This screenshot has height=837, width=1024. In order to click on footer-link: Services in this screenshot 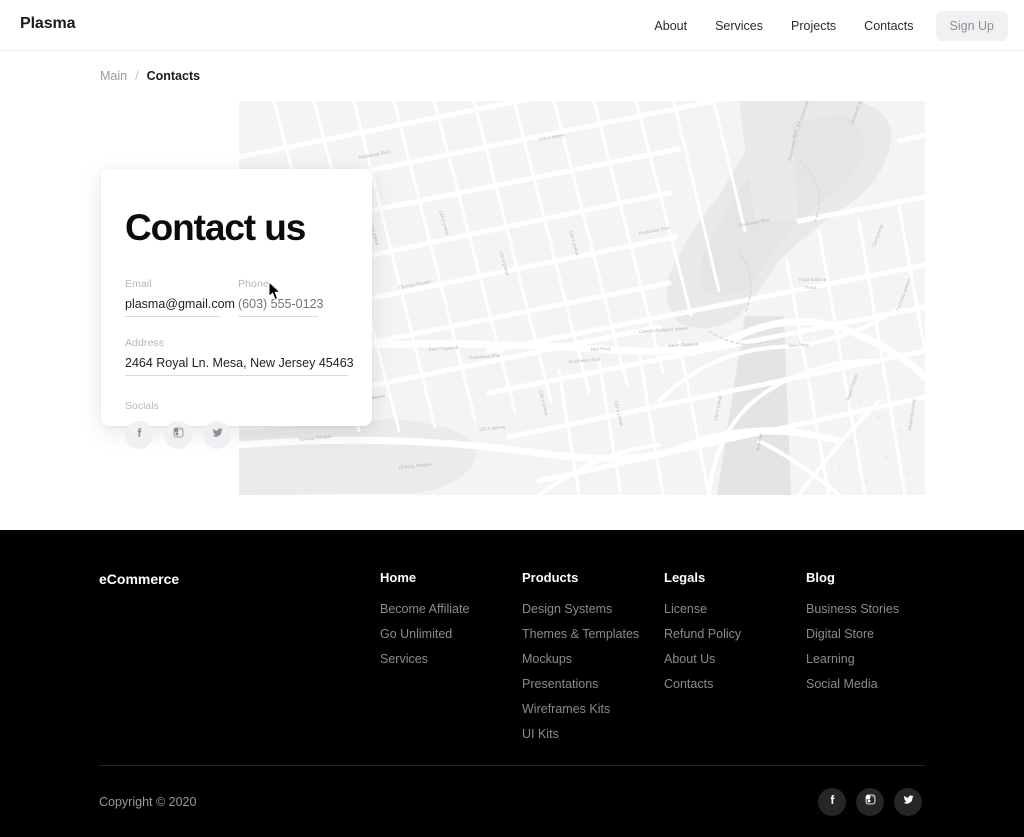, I will do `click(451, 659)`.